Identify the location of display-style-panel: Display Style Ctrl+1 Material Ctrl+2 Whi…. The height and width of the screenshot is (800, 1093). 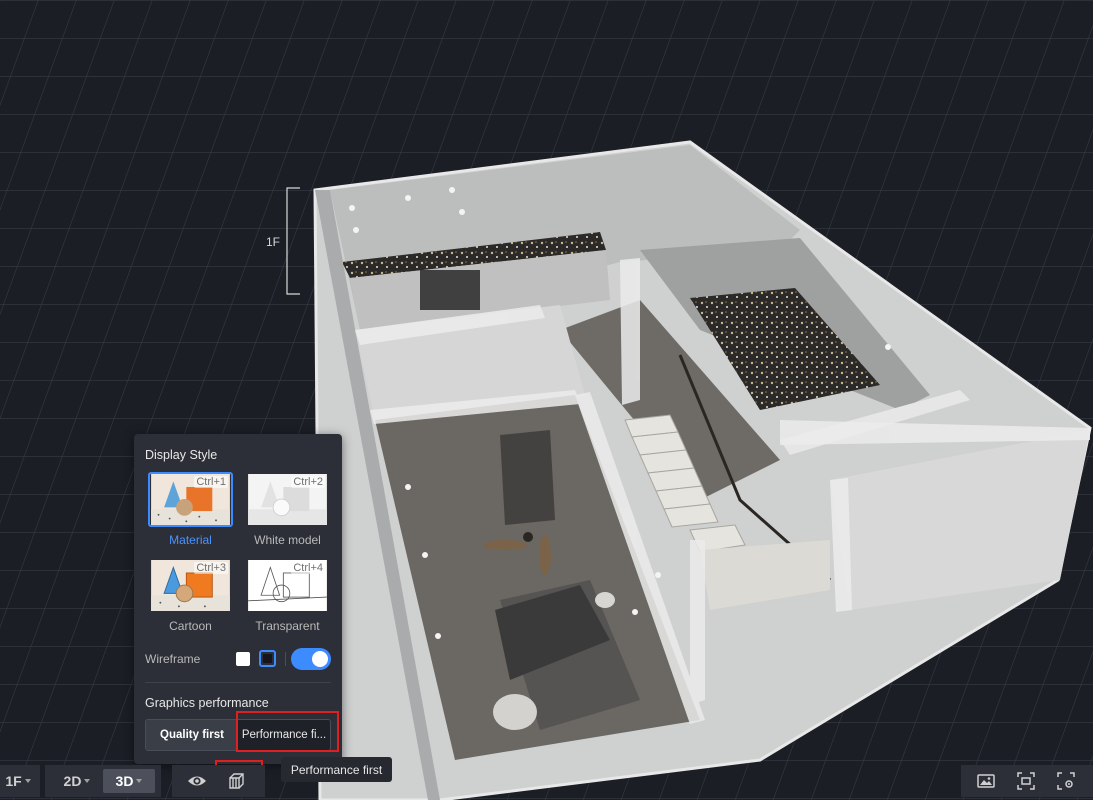
(238, 599).